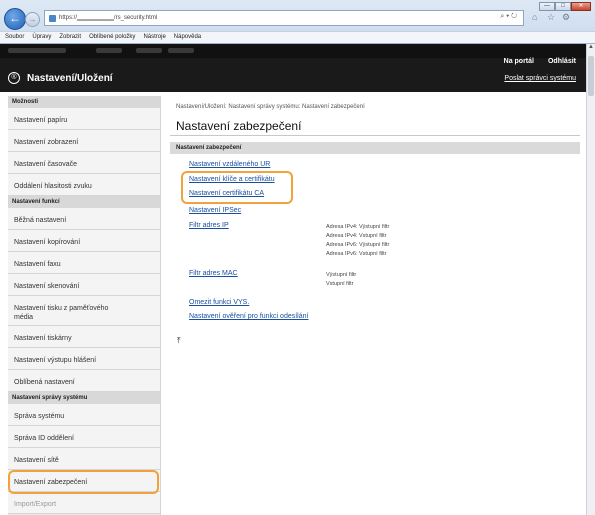 This screenshot has height=515, width=595. Describe the element at coordinates (84, 119) in the screenshot. I see `sidebar-item-paper: Nastavení papíru` at that location.